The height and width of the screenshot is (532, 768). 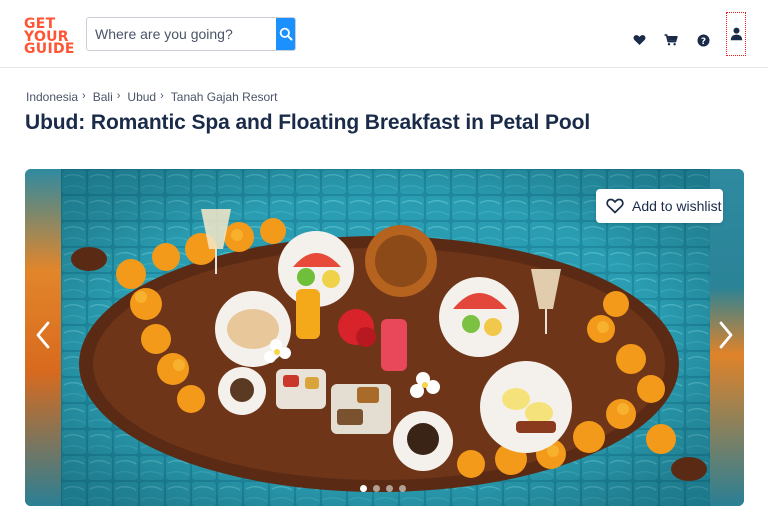 I want to click on wishlist-nav-button, so click(x=639, y=40).